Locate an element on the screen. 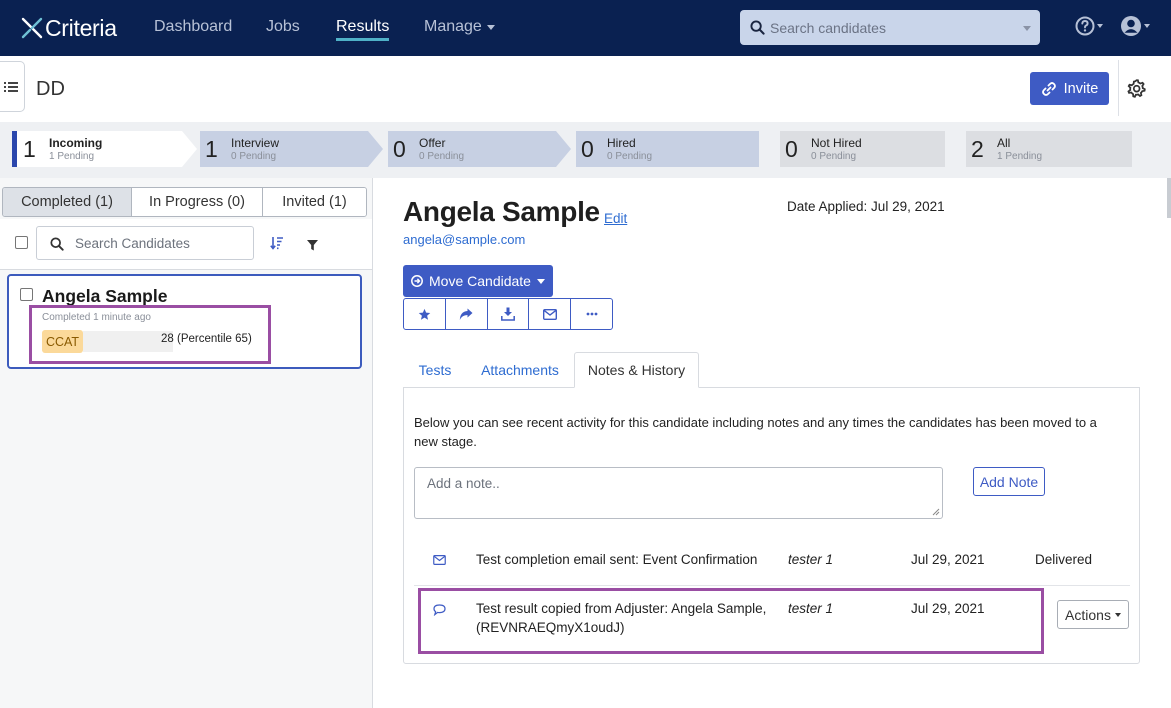 This screenshot has width=1171, height=708. criteria-logo: Criteria is located at coordinates (68, 28).